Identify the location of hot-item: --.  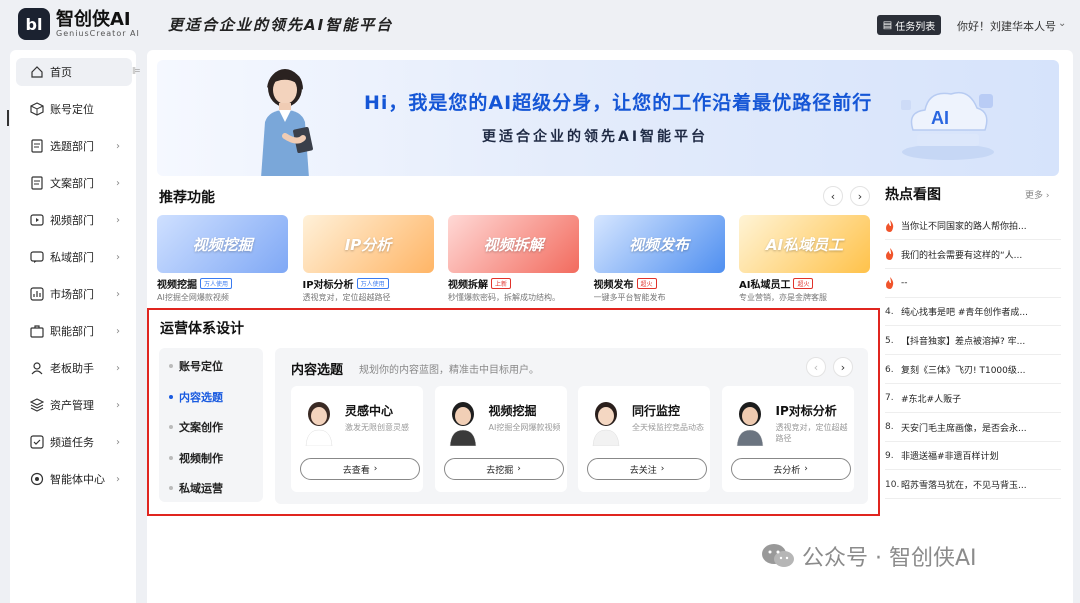
(973, 284).